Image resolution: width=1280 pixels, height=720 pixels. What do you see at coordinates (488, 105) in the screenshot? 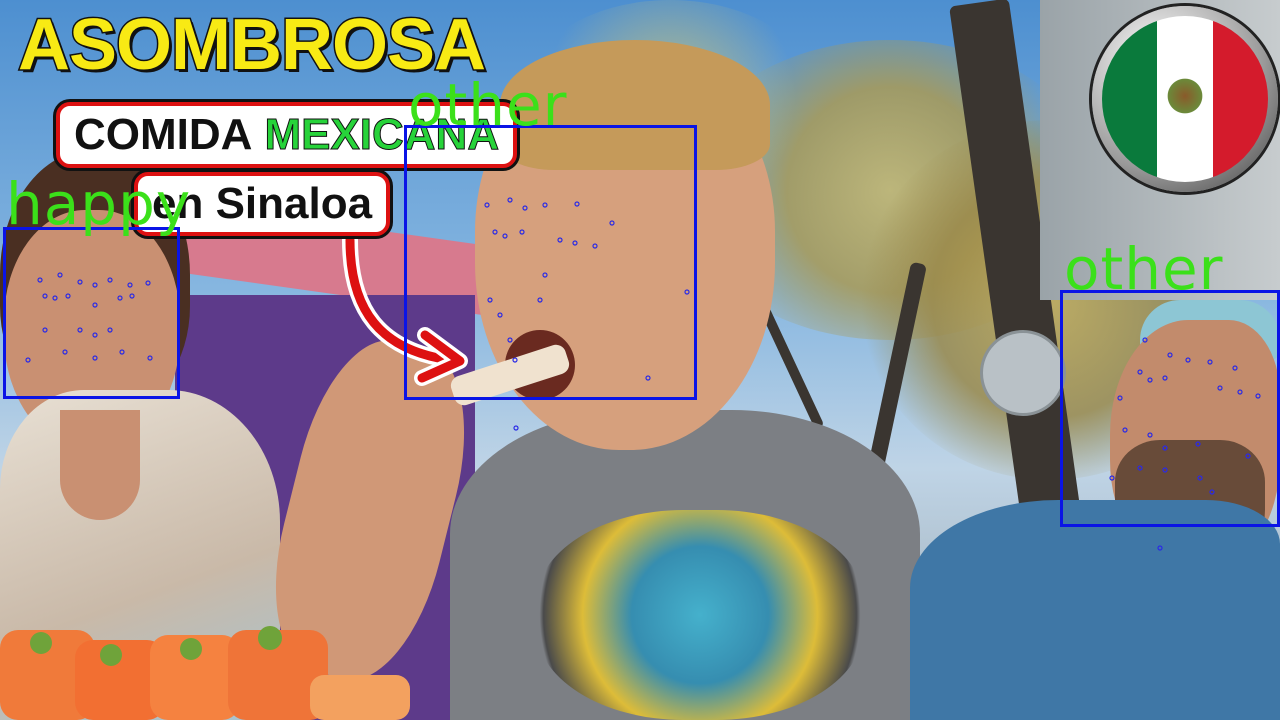
I see `emotion-label-center: other` at bounding box center [488, 105].